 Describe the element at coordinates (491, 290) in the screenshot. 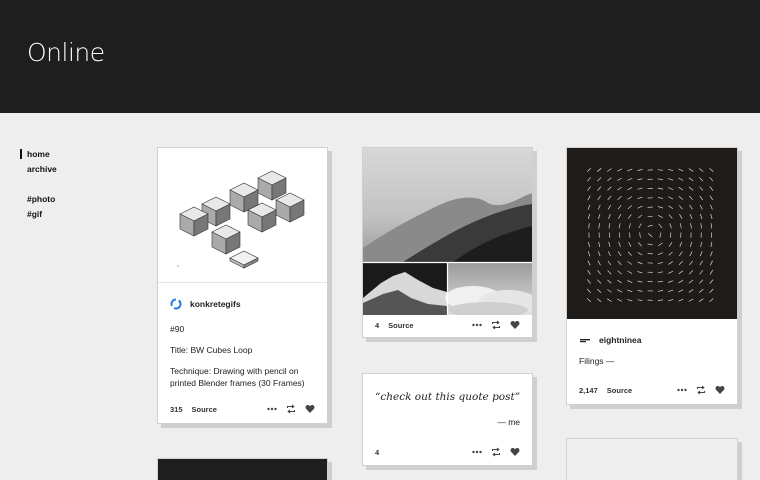

I see `photo-clouds` at that location.